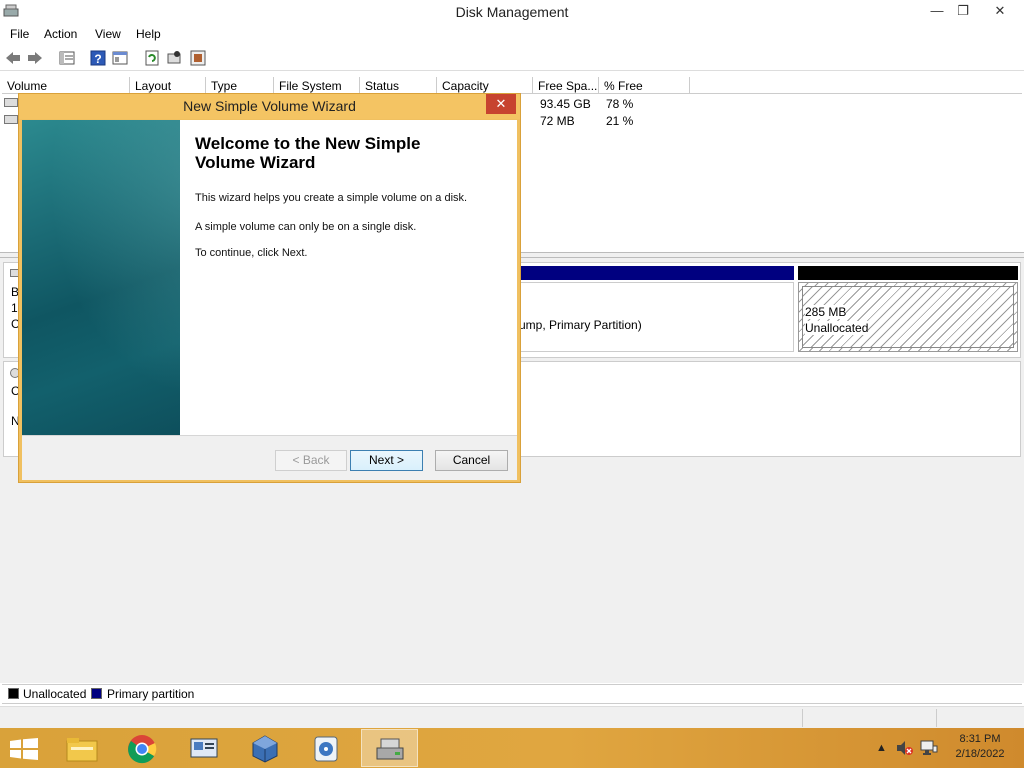 Image resolution: width=1024 pixels, height=768 pixels. Describe the element at coordinates (937, 11) in the screenshot. I see `minimize-button: —` at that location.